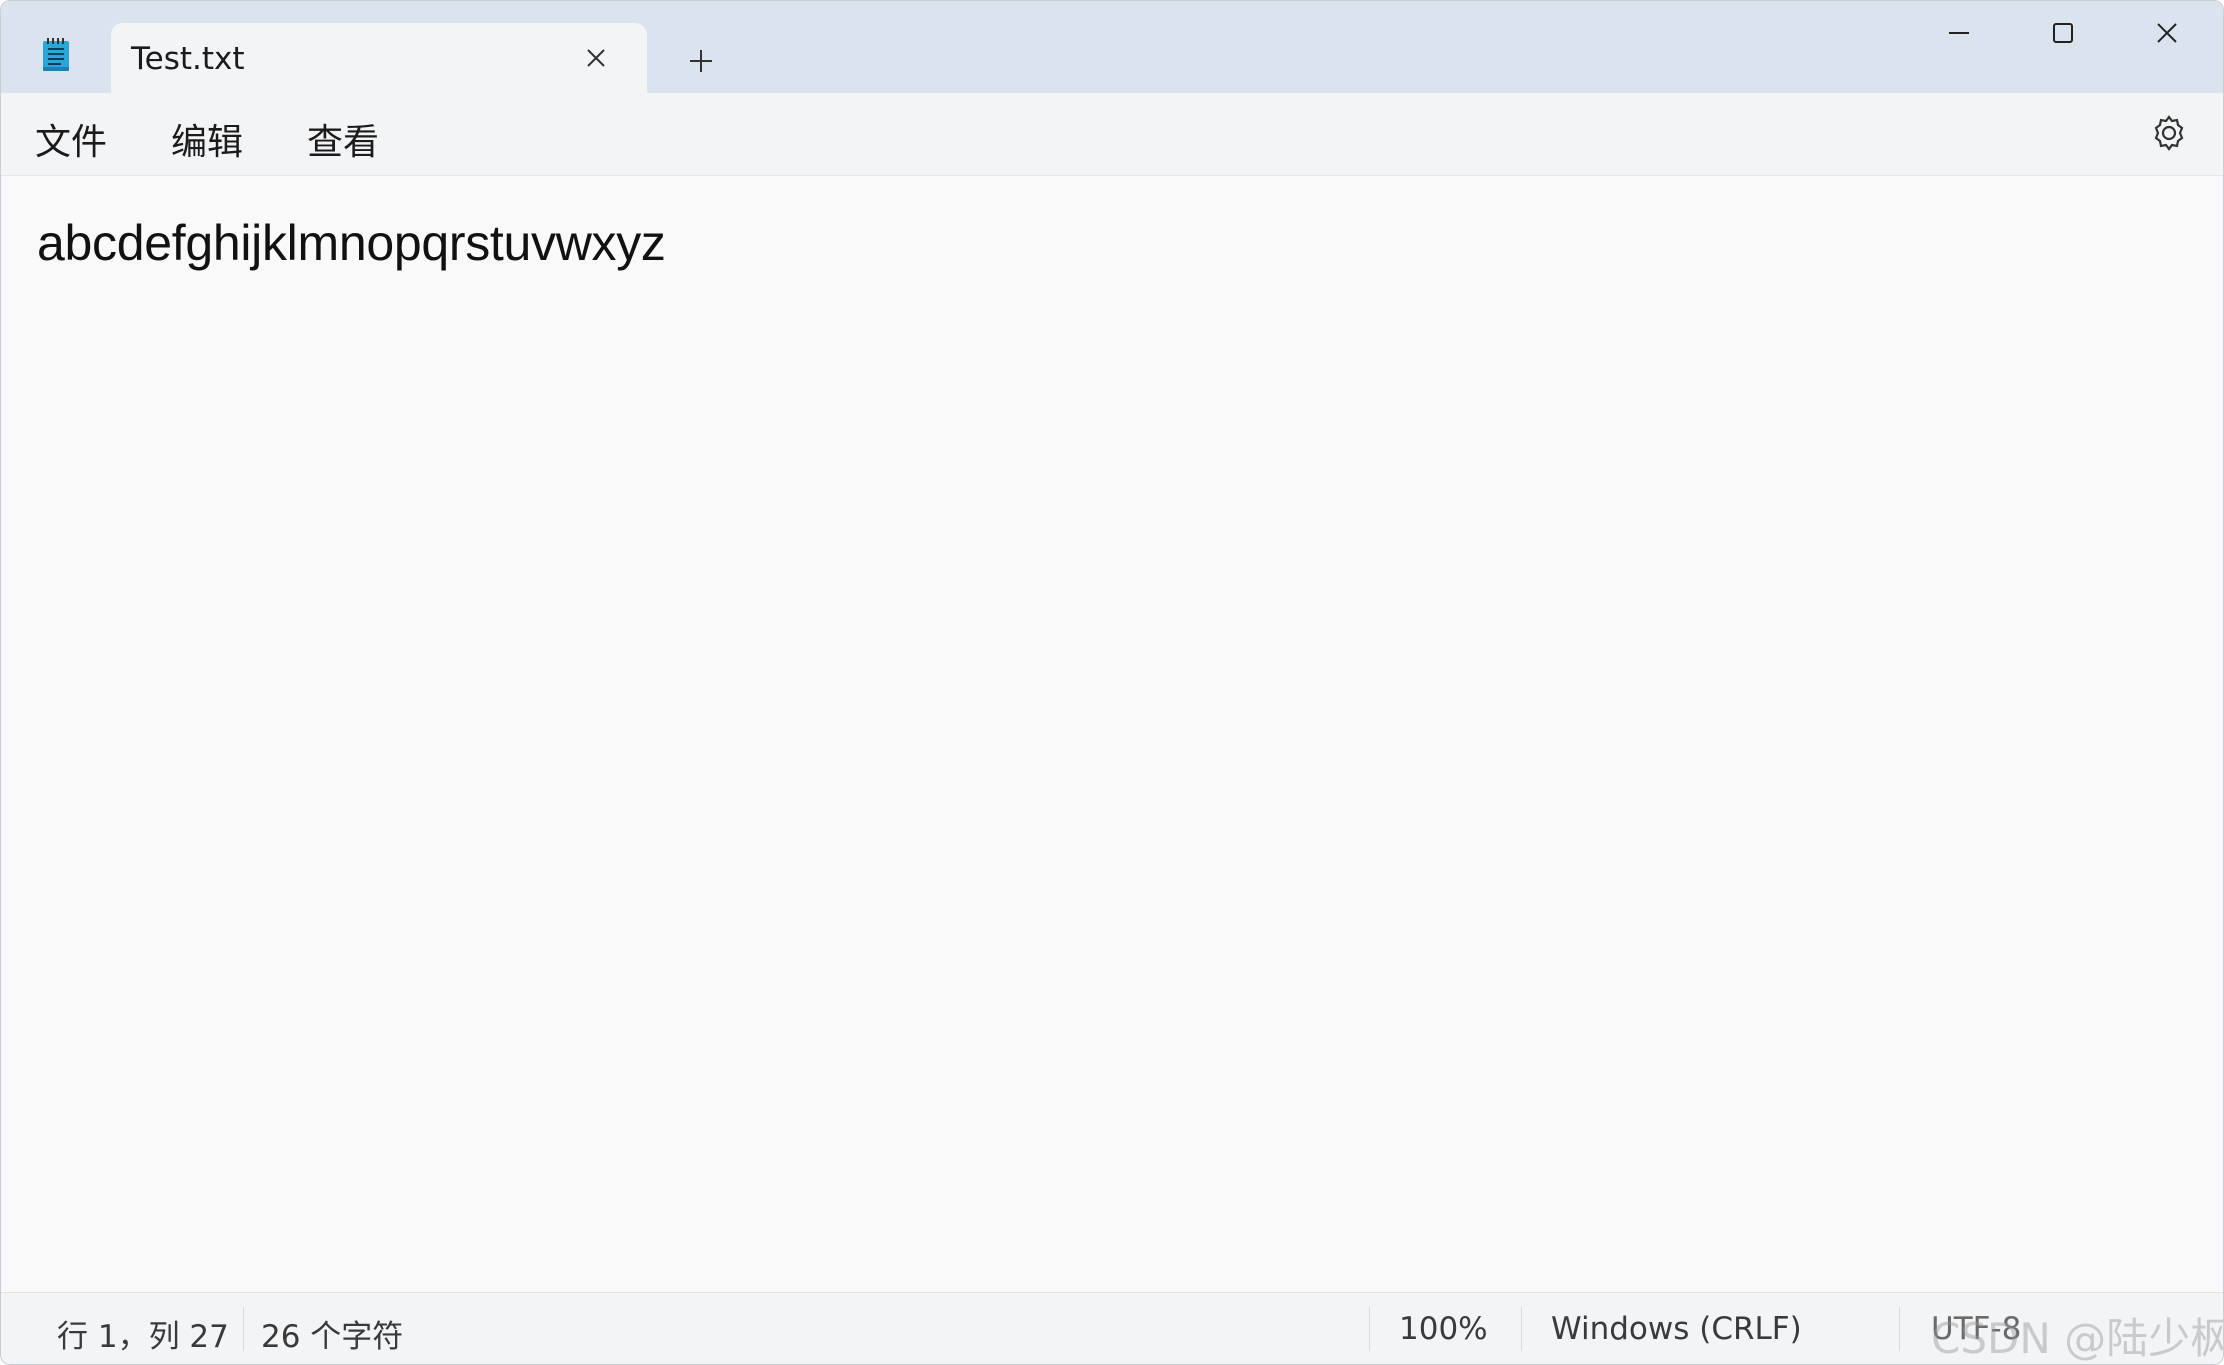  I want to click on zoom-level: 100%, so click(1443, 1329).